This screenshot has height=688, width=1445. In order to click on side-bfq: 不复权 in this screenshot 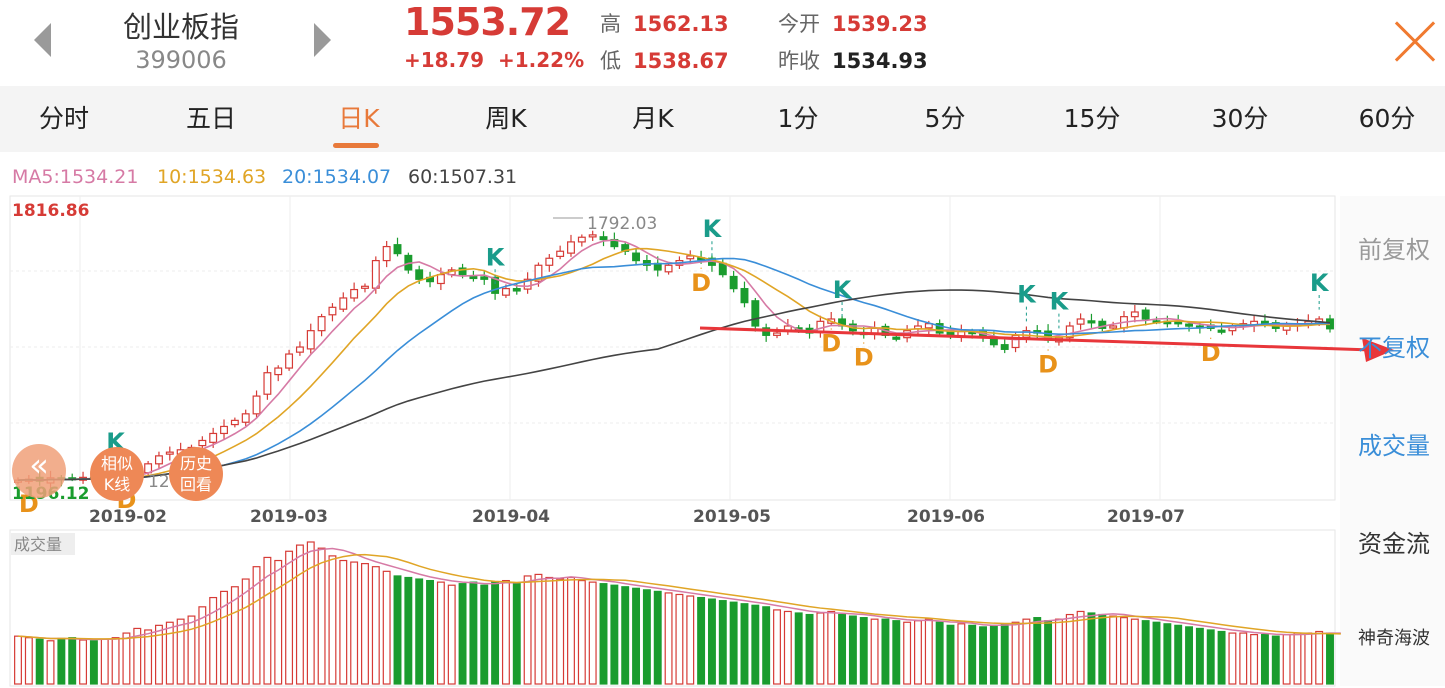, I will do `click(1394, 345)`.